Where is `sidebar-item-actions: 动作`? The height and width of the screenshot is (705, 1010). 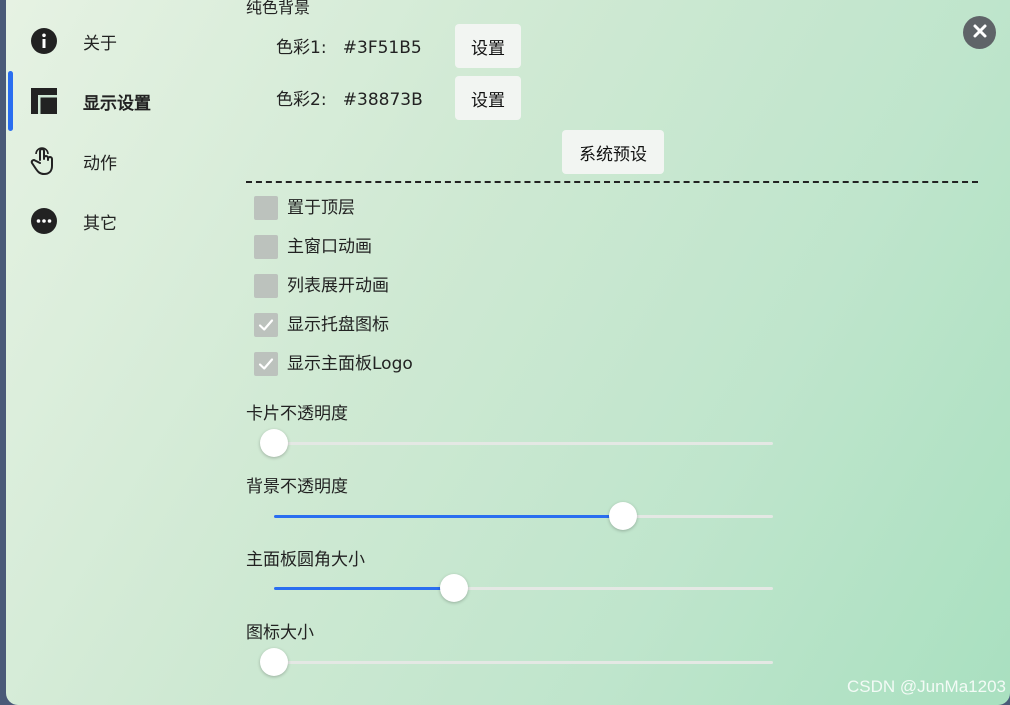
sidebar-item-actions: 动作 is located at coordinates (116, 160).